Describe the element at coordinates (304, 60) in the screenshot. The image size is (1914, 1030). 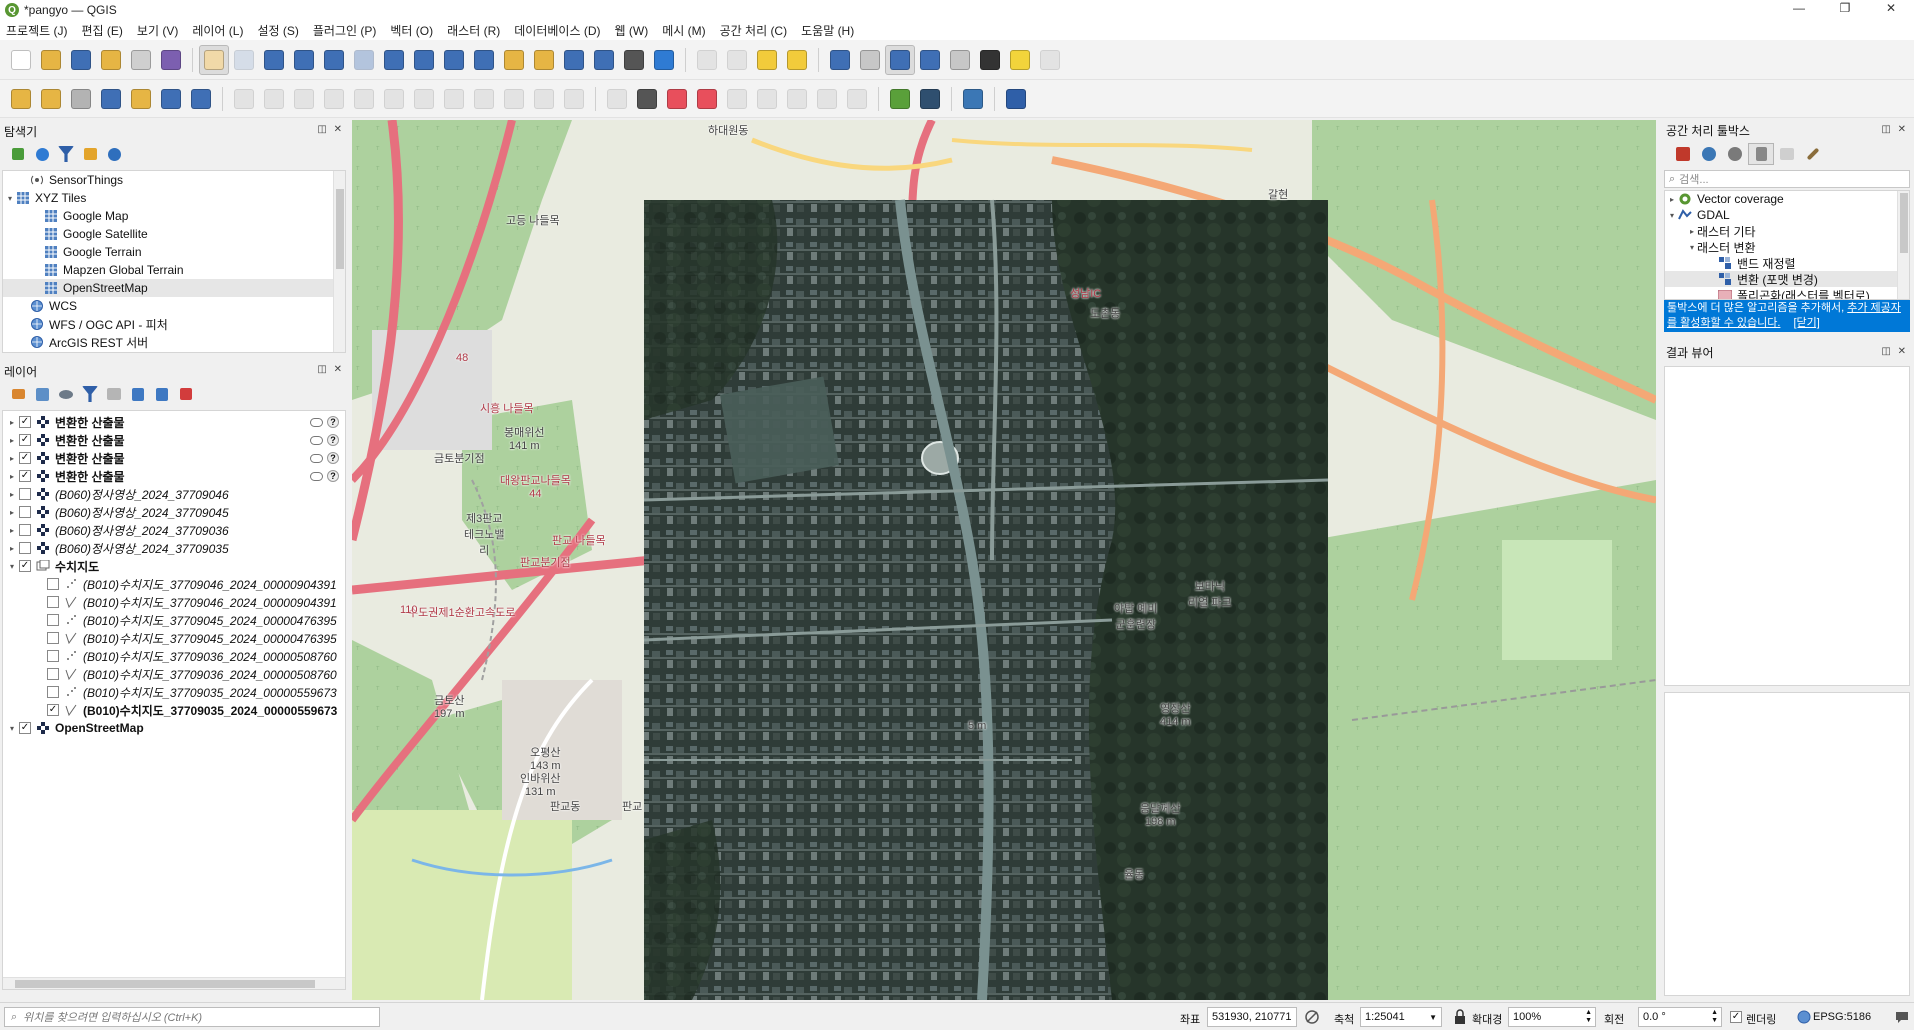
I see `zoom-out-icon` at that location.